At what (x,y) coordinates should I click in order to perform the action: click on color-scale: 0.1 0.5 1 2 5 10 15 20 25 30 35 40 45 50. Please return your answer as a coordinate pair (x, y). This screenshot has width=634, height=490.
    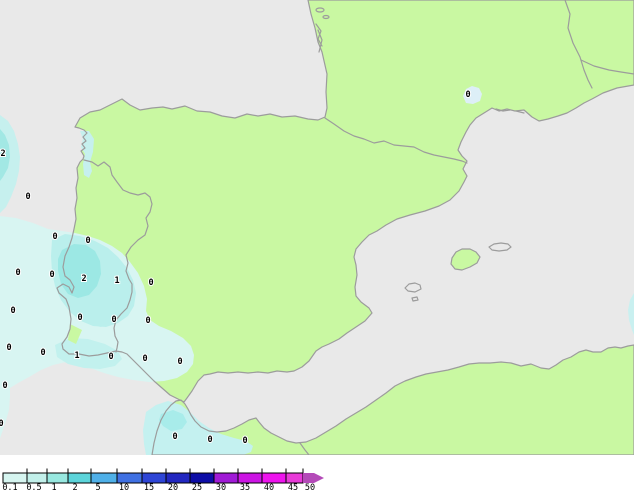
    Looking at the image, I should click on (163, 479).